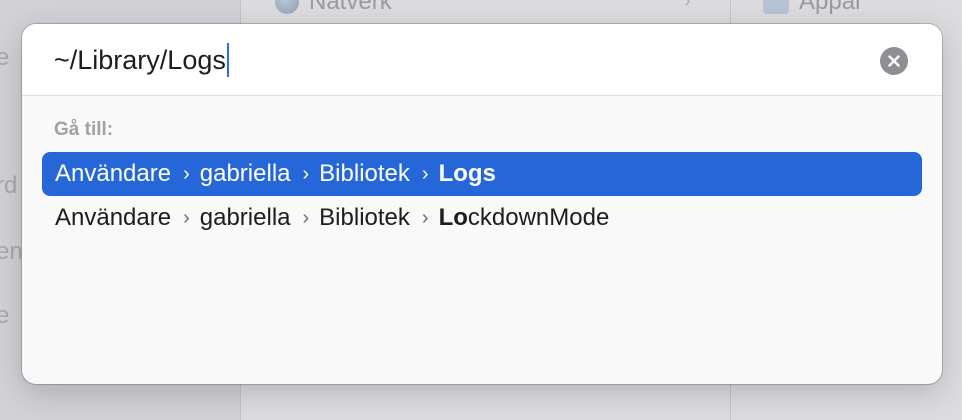 Image resolution: width=962 pixels, height=420 pixels. What do you see at coordinates (227, 60) in the screenshot?
I see `text-caret` at bounding box center [227, 60].